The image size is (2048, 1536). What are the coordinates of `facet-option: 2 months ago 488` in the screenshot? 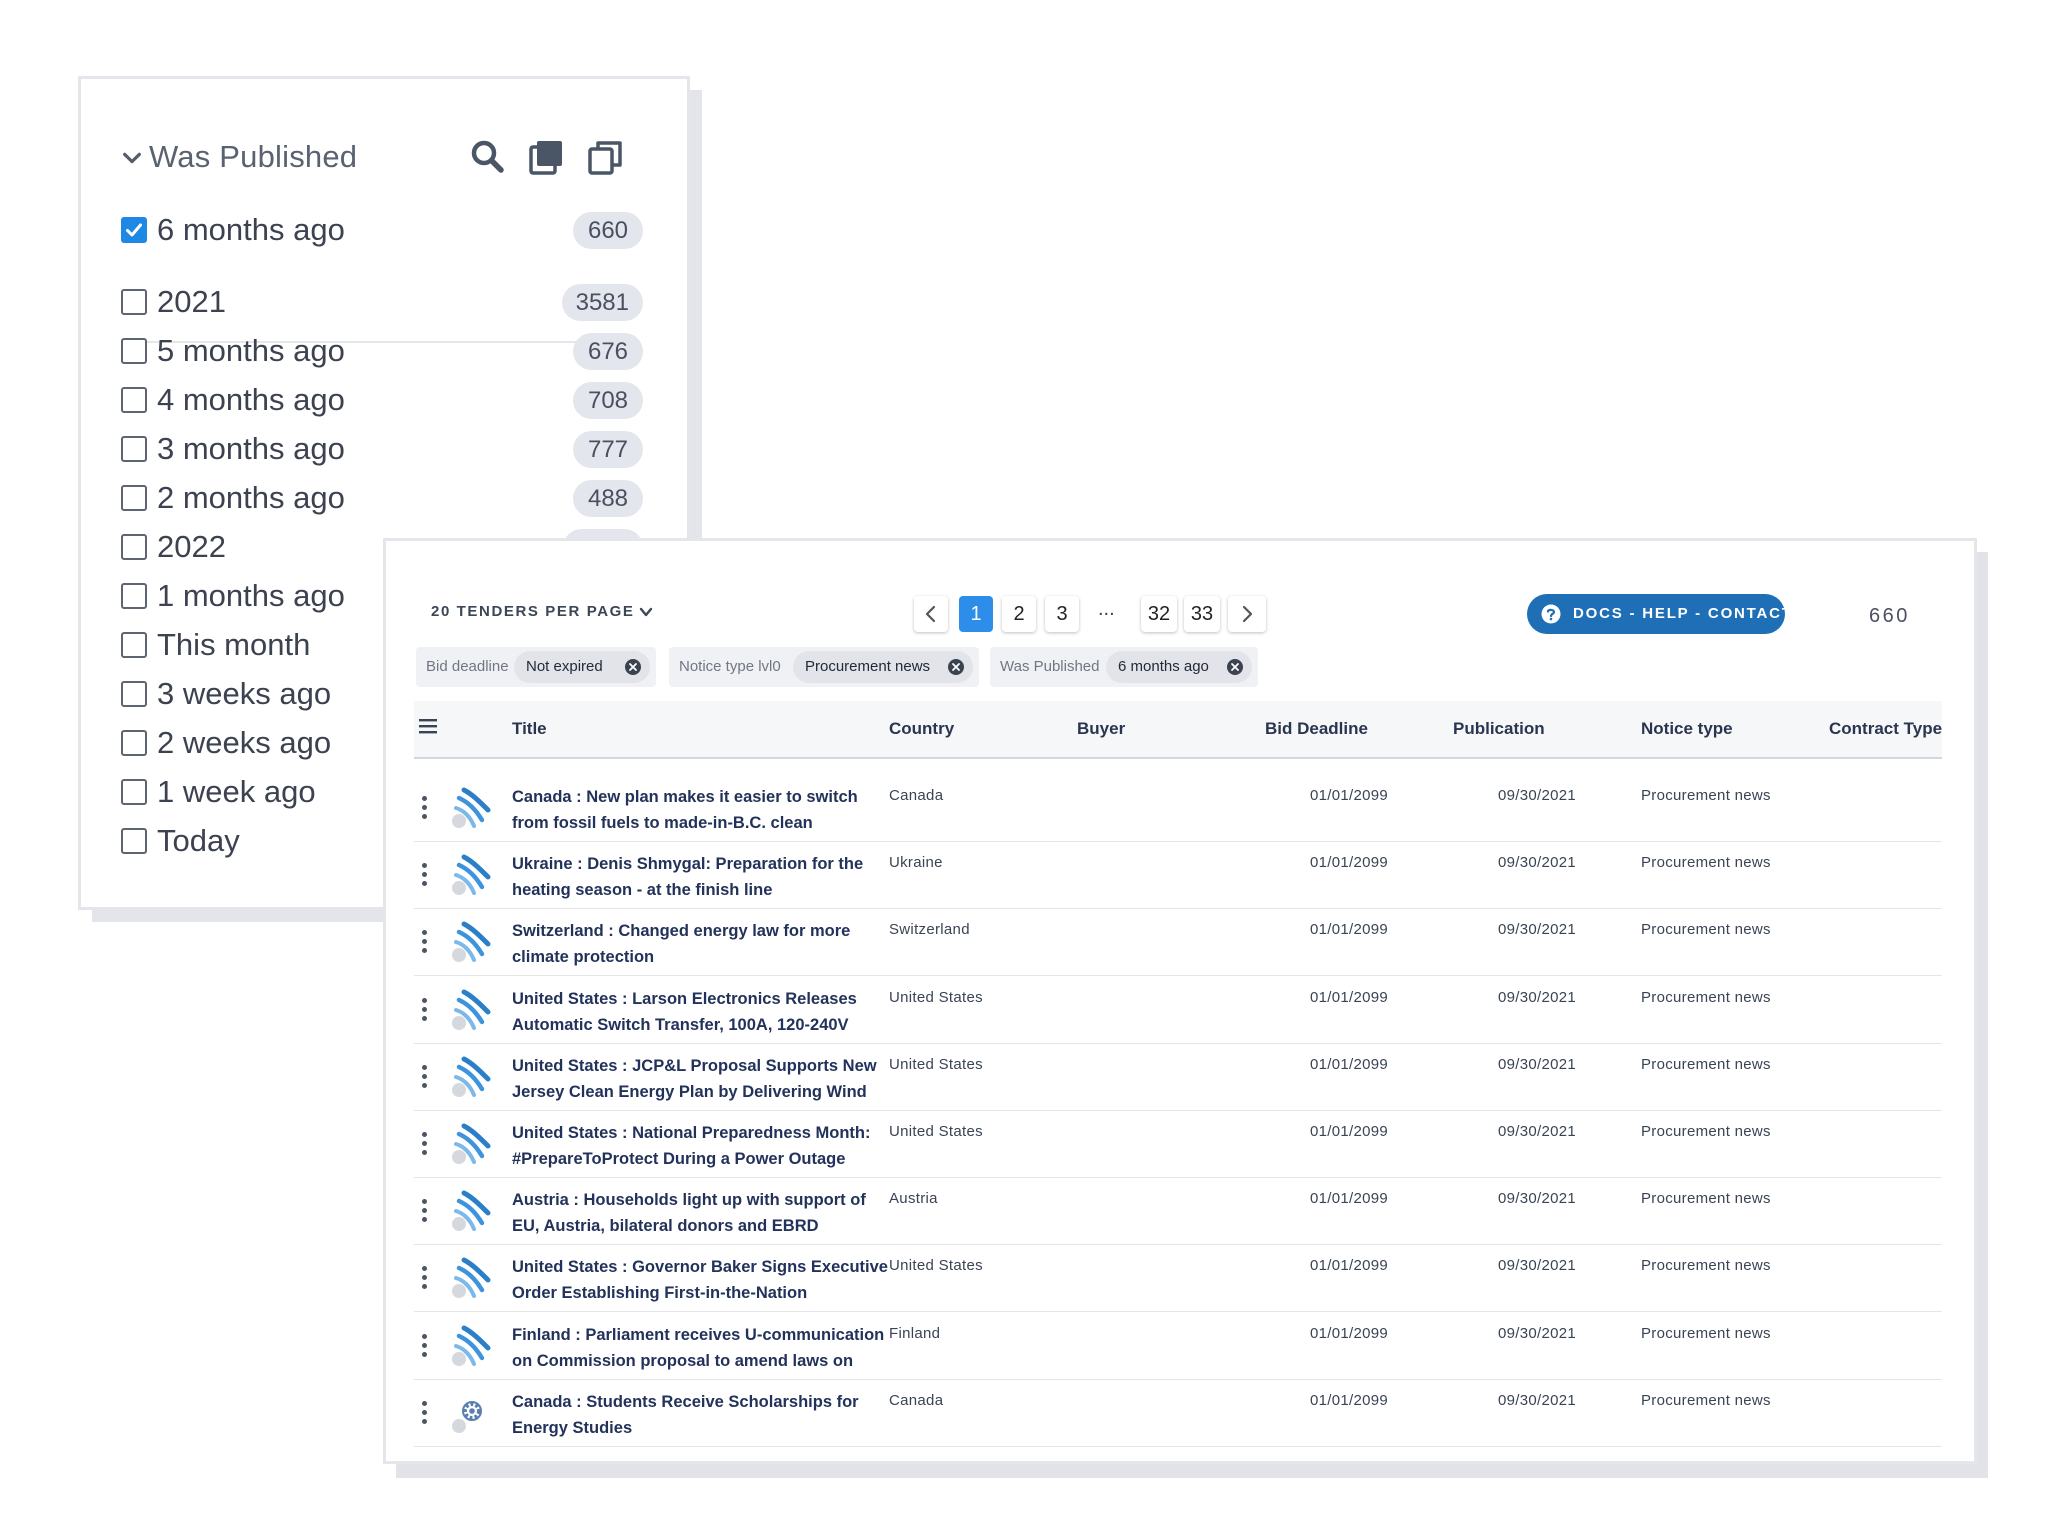 It's located at (382, 497).